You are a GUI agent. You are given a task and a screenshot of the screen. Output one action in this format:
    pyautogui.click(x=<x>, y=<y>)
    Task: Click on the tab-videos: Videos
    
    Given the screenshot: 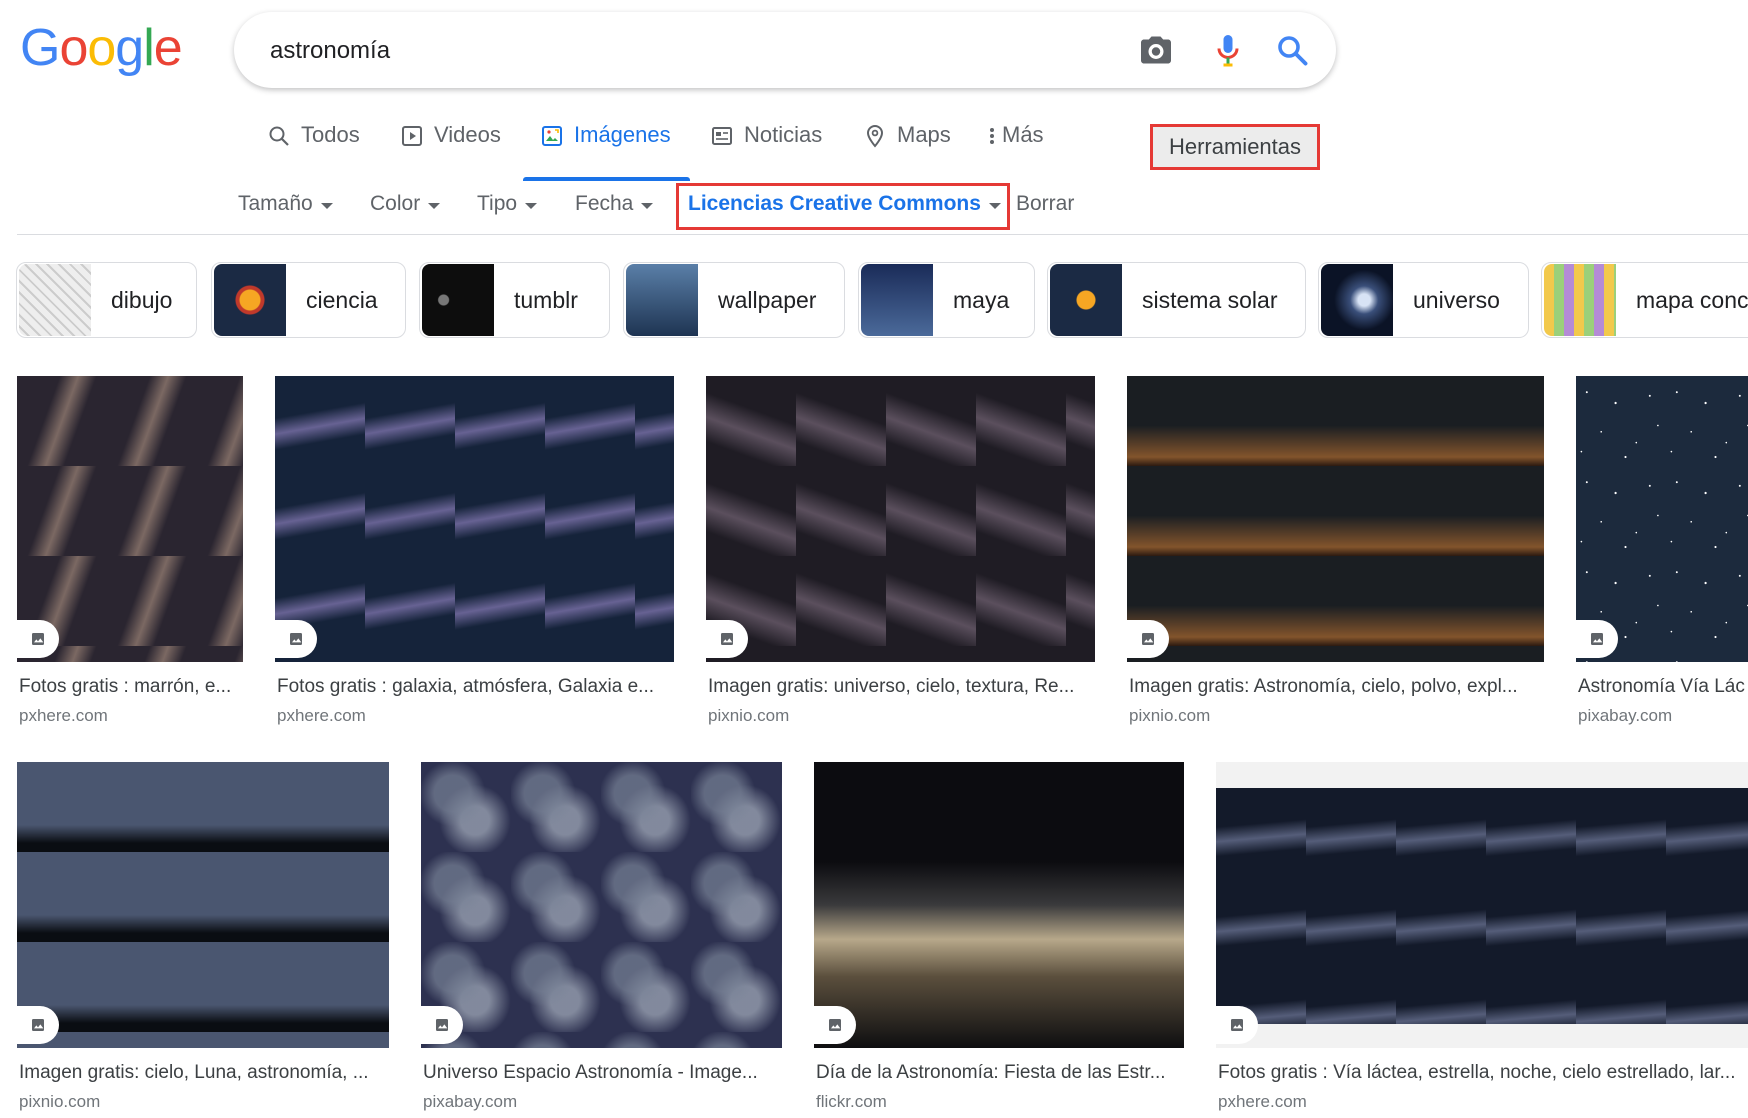 What is the action you would take?
    pyautogui.click(x=450, y=146)
    